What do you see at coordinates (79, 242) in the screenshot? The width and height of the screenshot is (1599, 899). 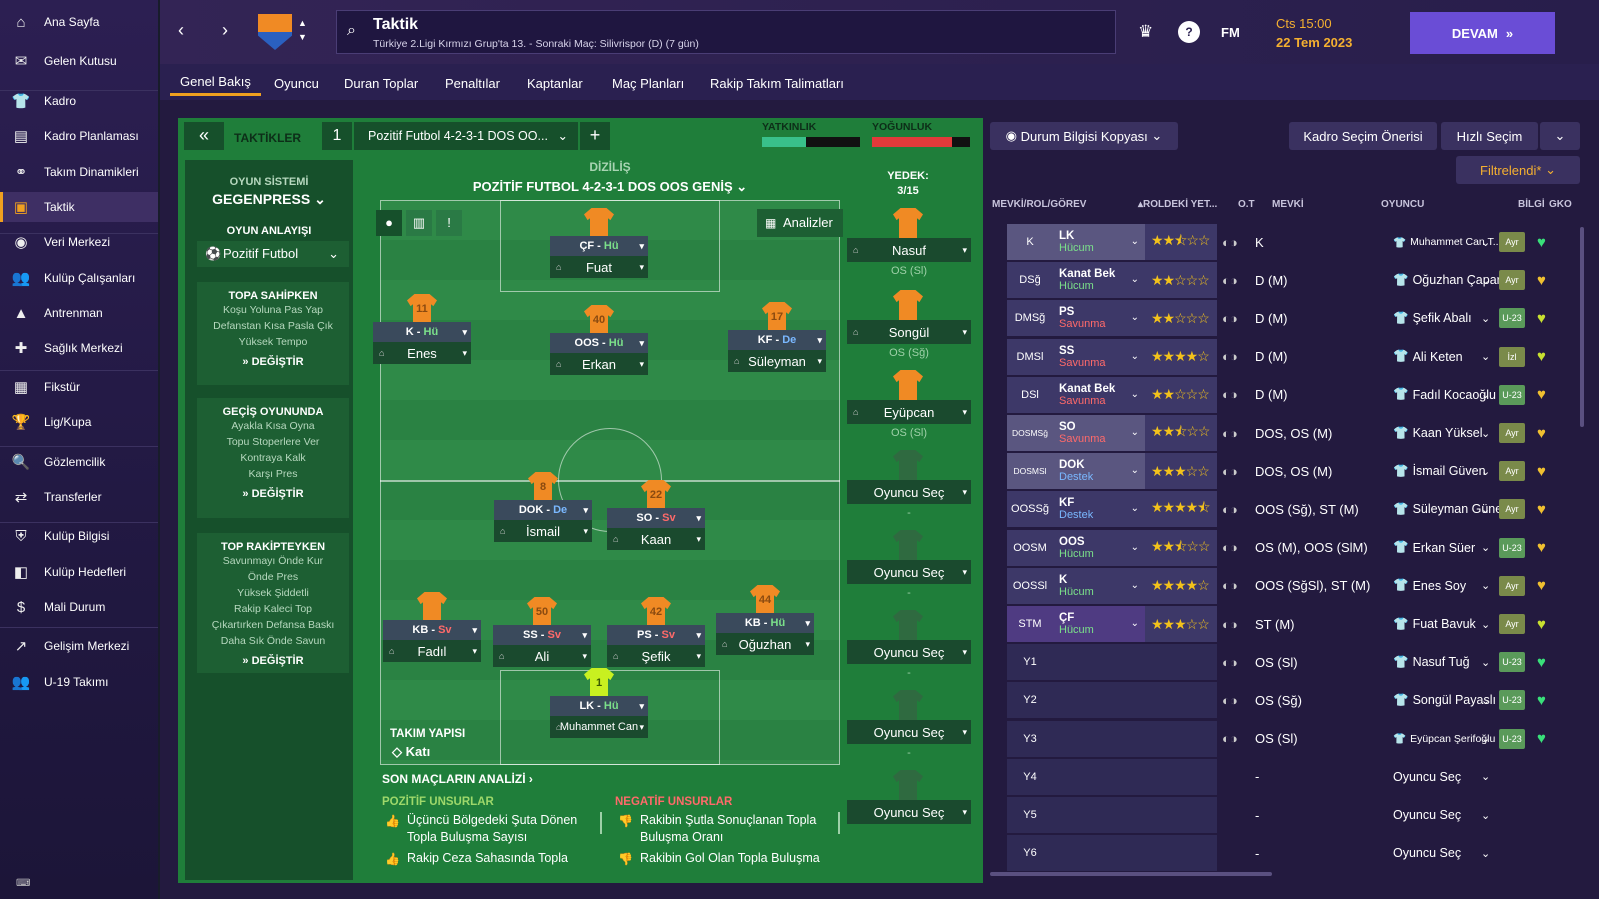 I see `sidebar-item-data-hub: ◉ Veri Merkezi` at bounding box center [79, 242].